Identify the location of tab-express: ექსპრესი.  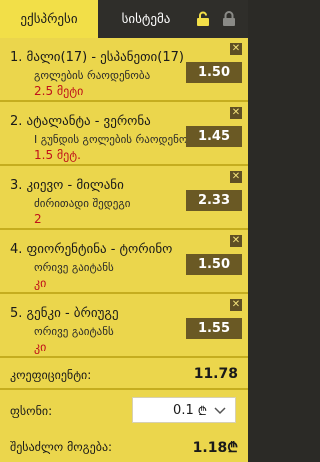
(49, 19).